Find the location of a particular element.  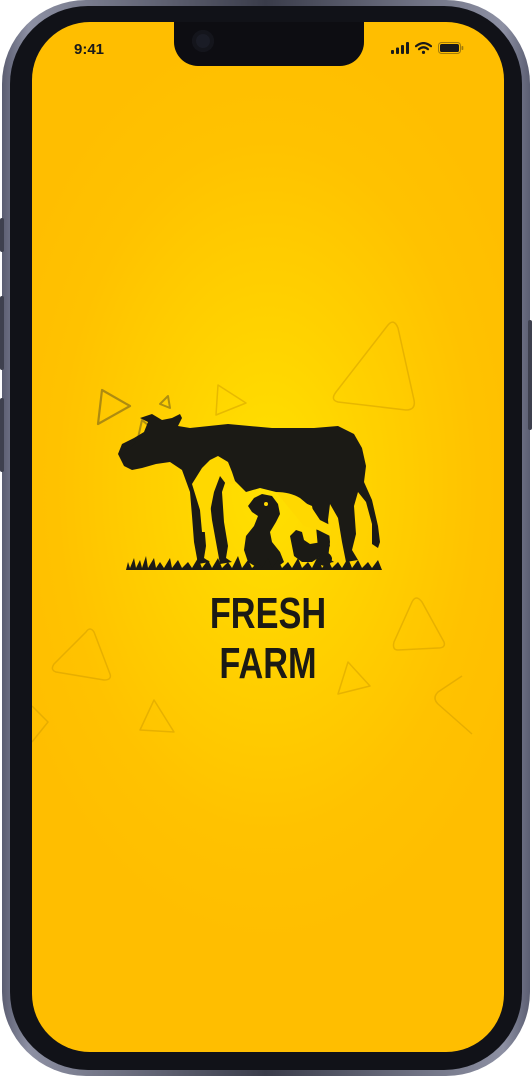

brand-name: FRESH FARM is located at coordinates (268, 638).